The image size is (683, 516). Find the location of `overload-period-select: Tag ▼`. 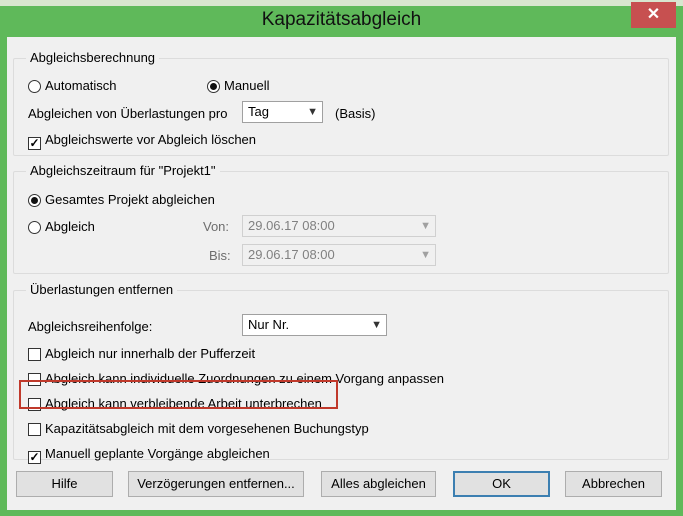

overload-period-select: Tag ▼ is located at coordinates (282, 112).